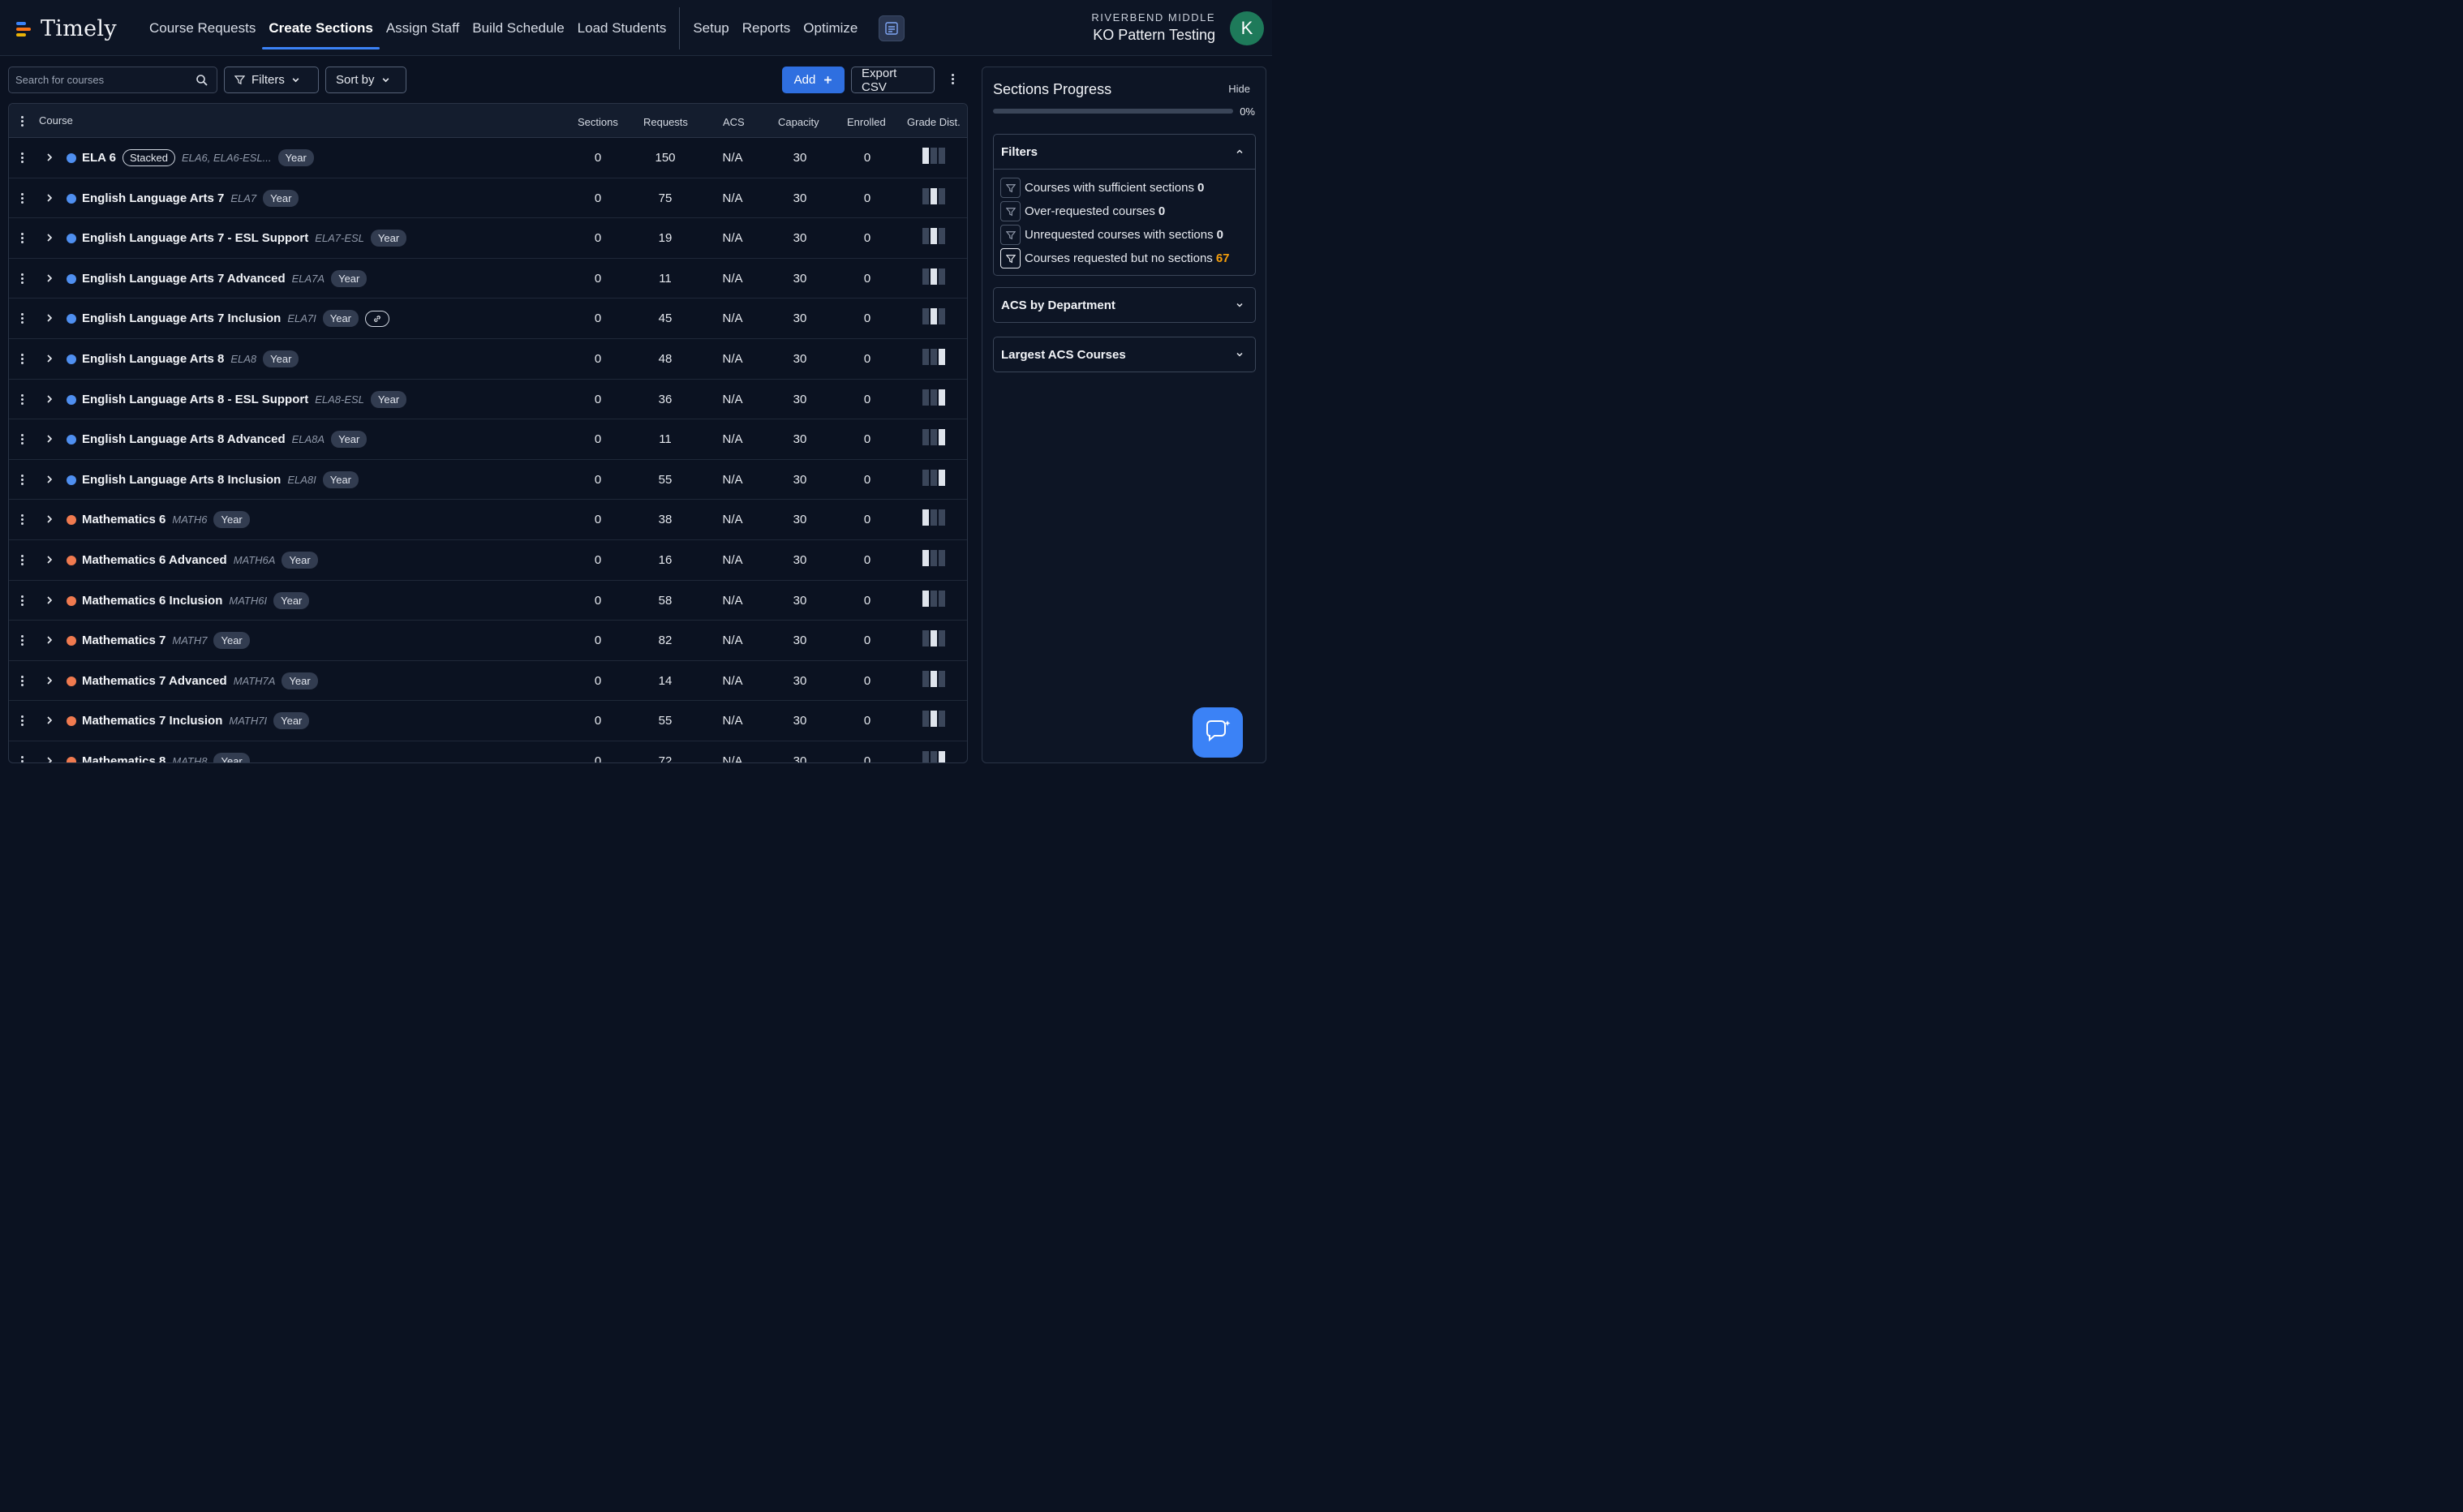  Describe the element at coordinates (1153, 27) in the screenshot. I see `school-info: RIVERBEND MIDDLE KO Pattern Testing` at that location.